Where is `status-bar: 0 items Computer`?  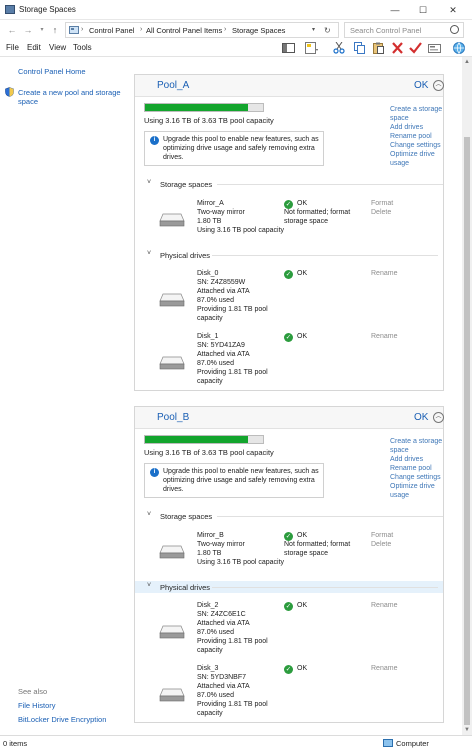 status-bar: 0 items Computer is located at coordinates (236, 742).